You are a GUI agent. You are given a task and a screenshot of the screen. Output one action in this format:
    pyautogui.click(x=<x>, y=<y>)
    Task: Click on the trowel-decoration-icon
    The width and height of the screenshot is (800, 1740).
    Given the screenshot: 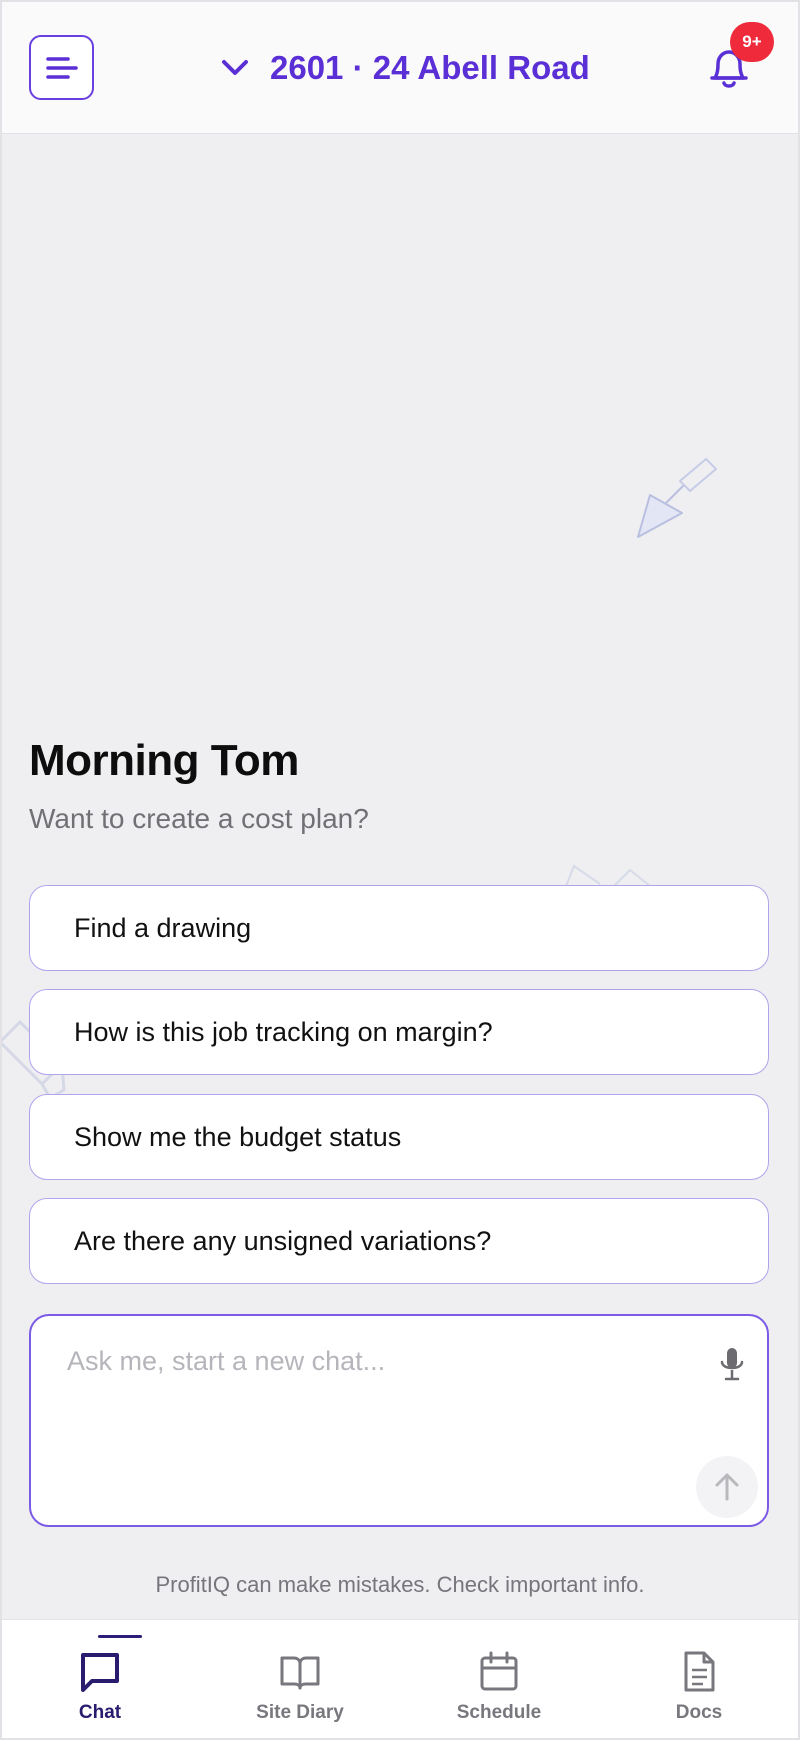 What is the action you would take?
    pyautogui.click(x=677, y=498)
    